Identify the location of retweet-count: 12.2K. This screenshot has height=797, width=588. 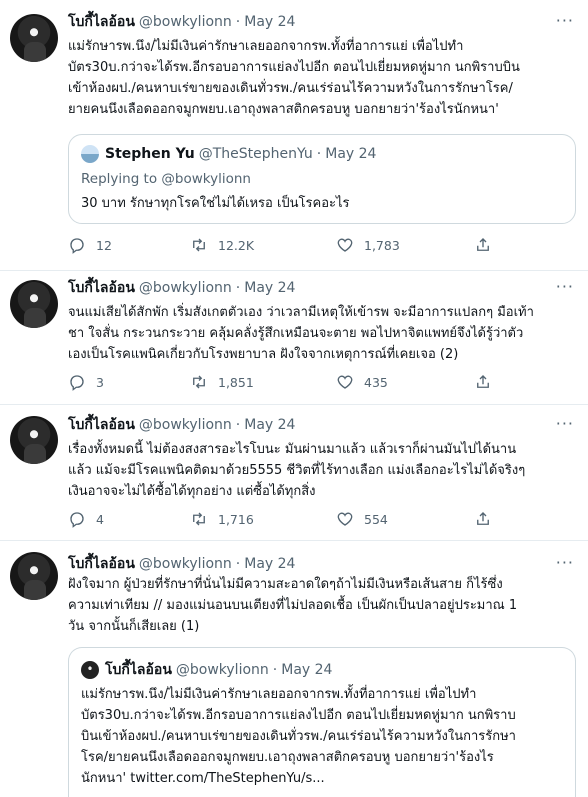
(236, 245).